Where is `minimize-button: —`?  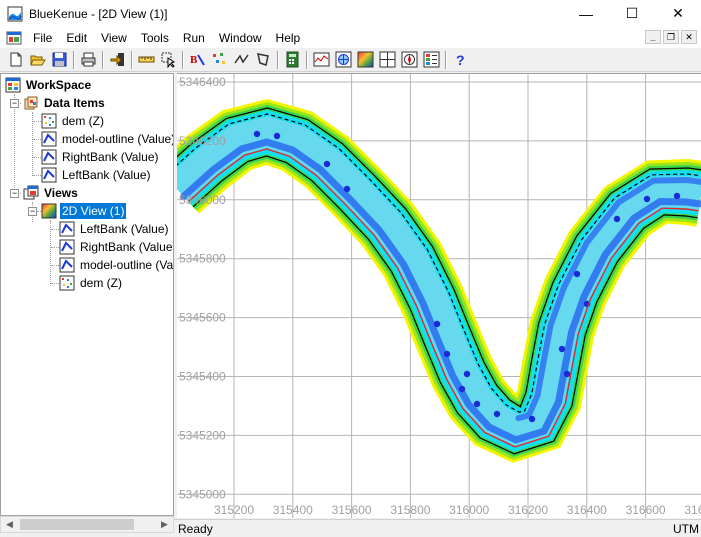 minimize-button: — is located at coordinates (586, 13).